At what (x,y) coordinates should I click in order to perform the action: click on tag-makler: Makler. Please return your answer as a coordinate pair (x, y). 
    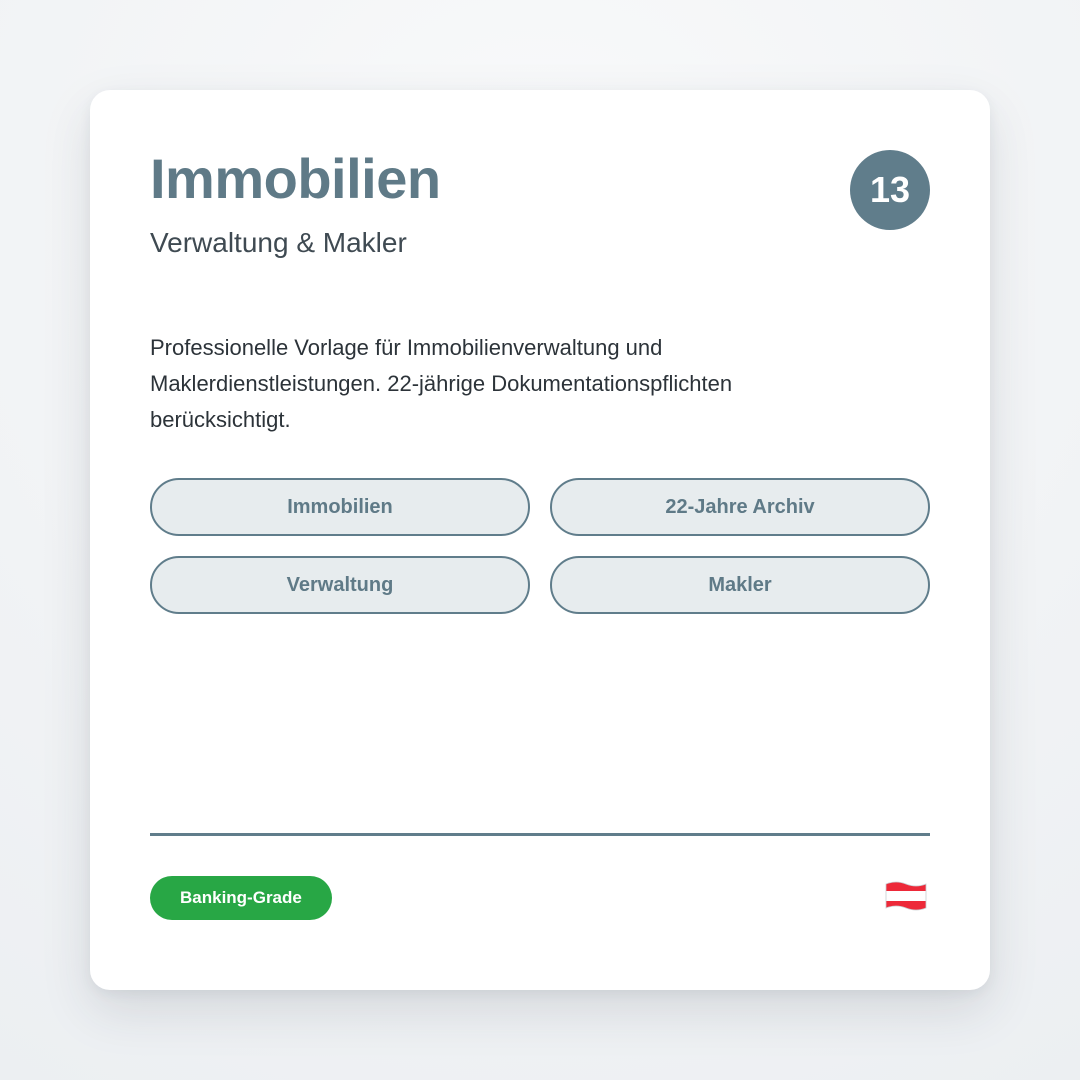
    Looking at the image, I should click on (740, 585).